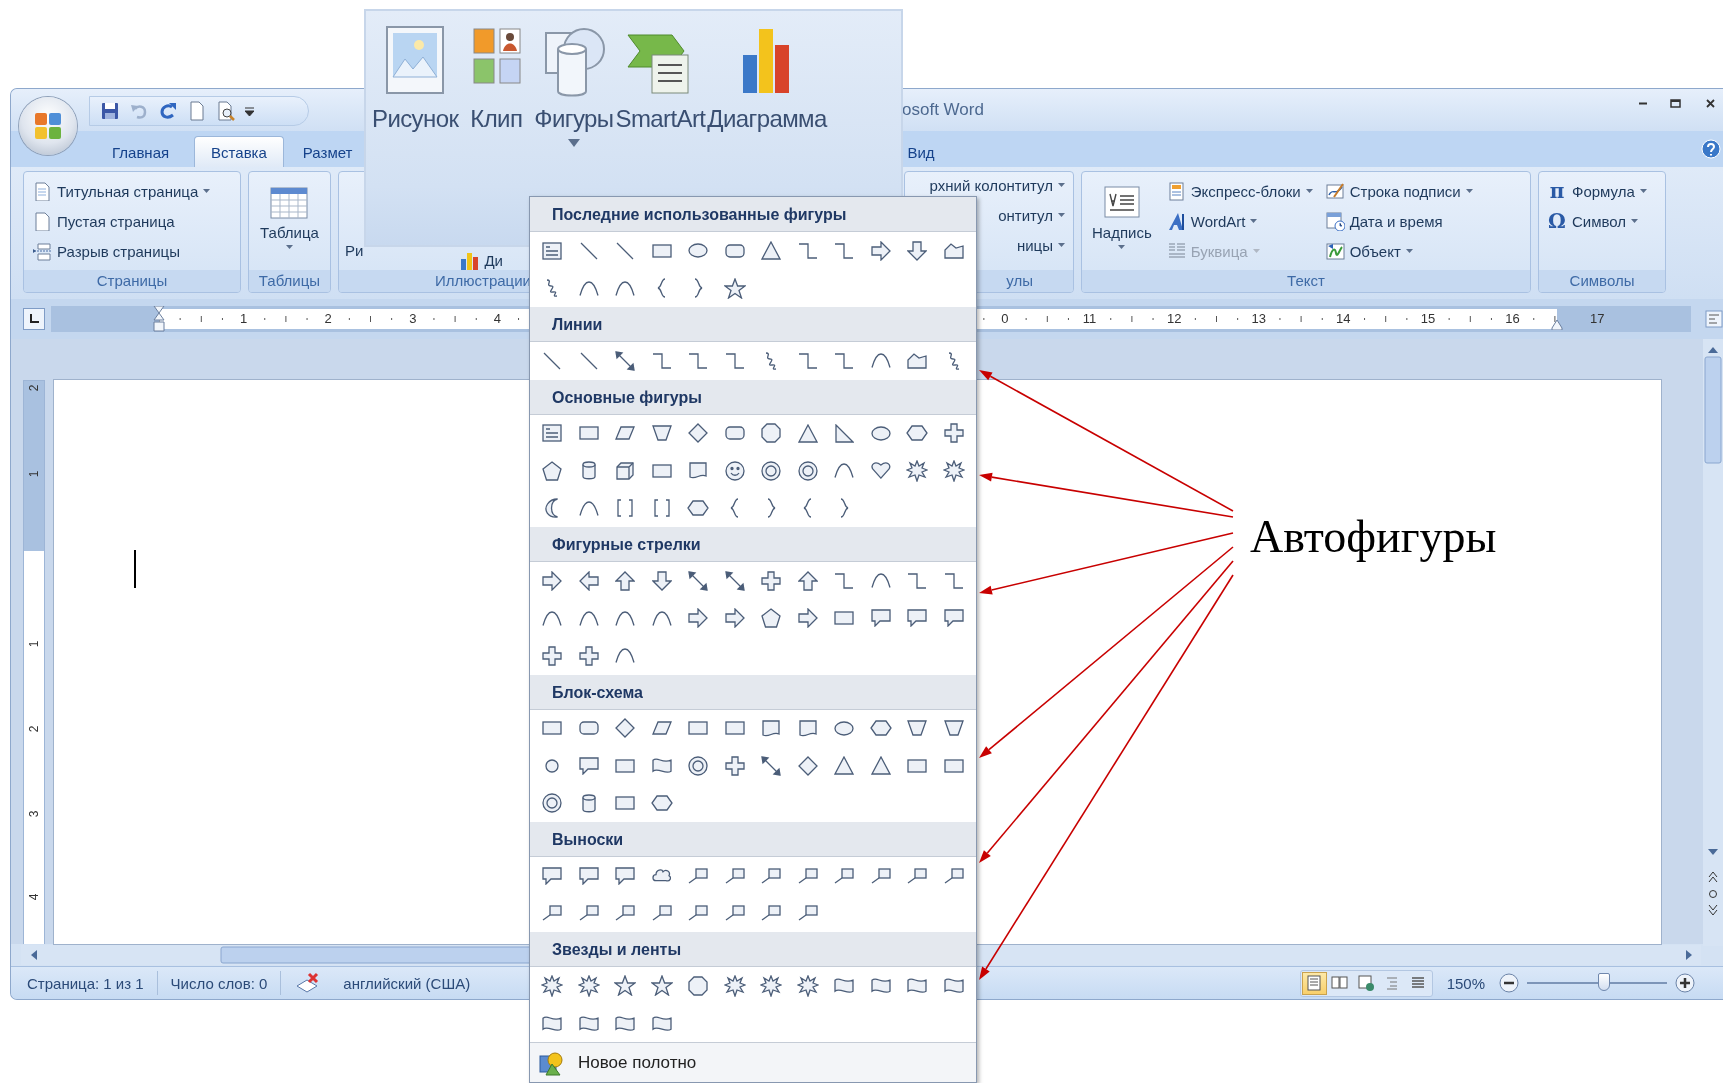  Describe the element at coordinates (34, 814) in the screenshot. I see `ruler-number: 3` at that location.